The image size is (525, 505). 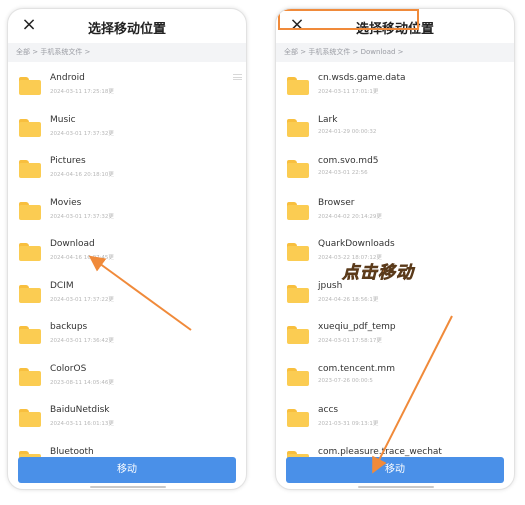 What do you see at coordinates (362, 78) in the screenshot?
I see `folder-name: cn.wsds.game.data` at bounding box center [362, 78].